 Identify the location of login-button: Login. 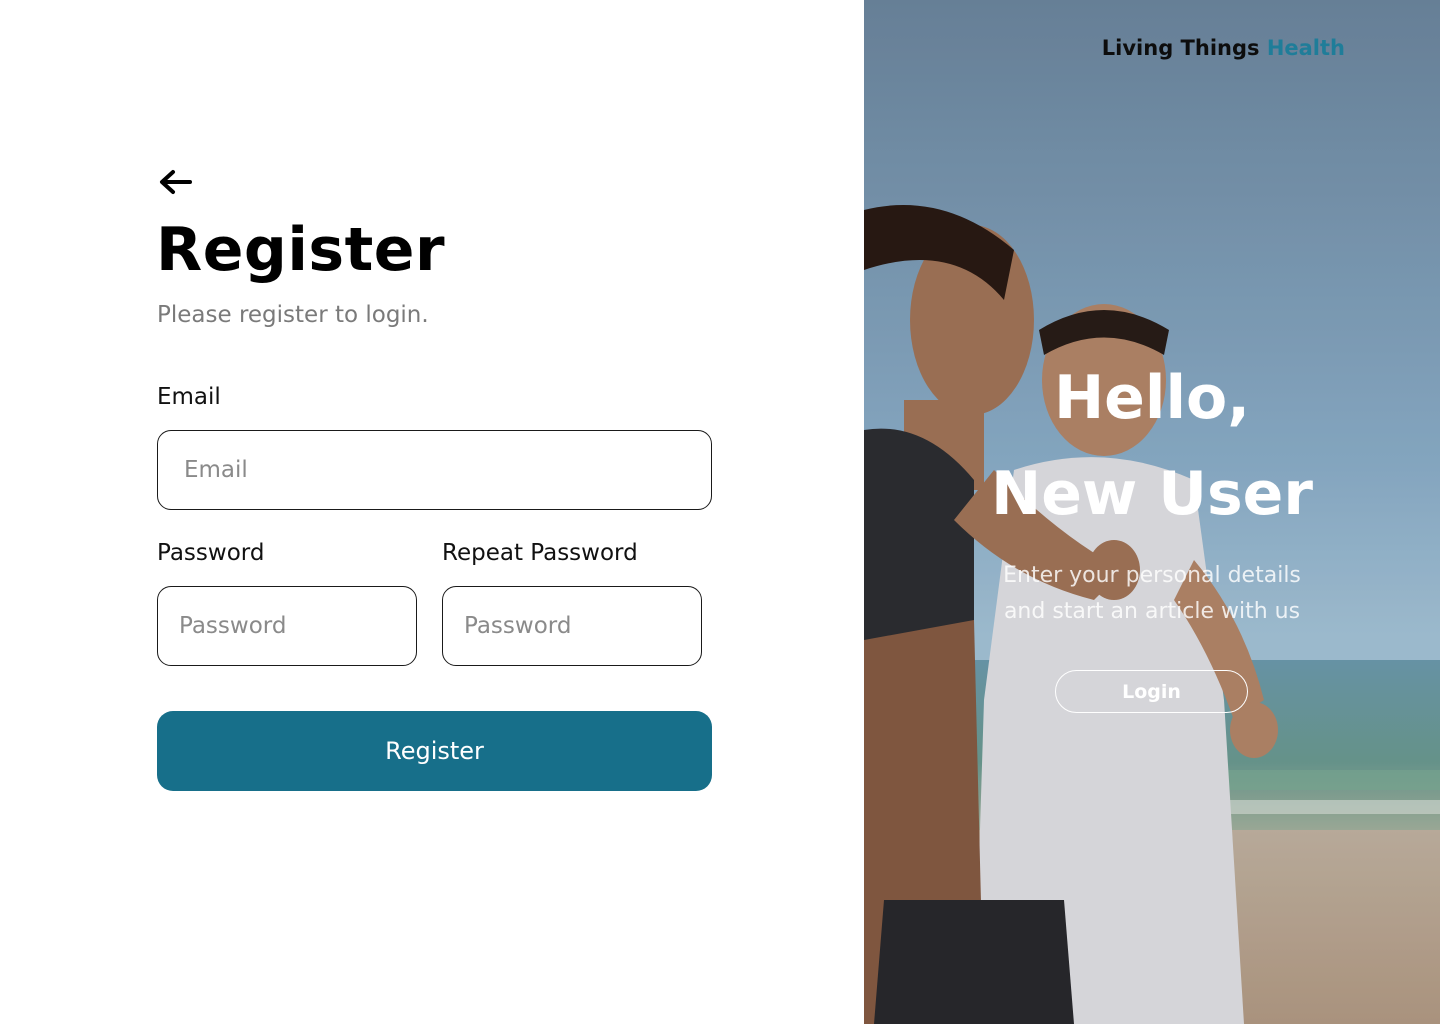
(1151, 691).